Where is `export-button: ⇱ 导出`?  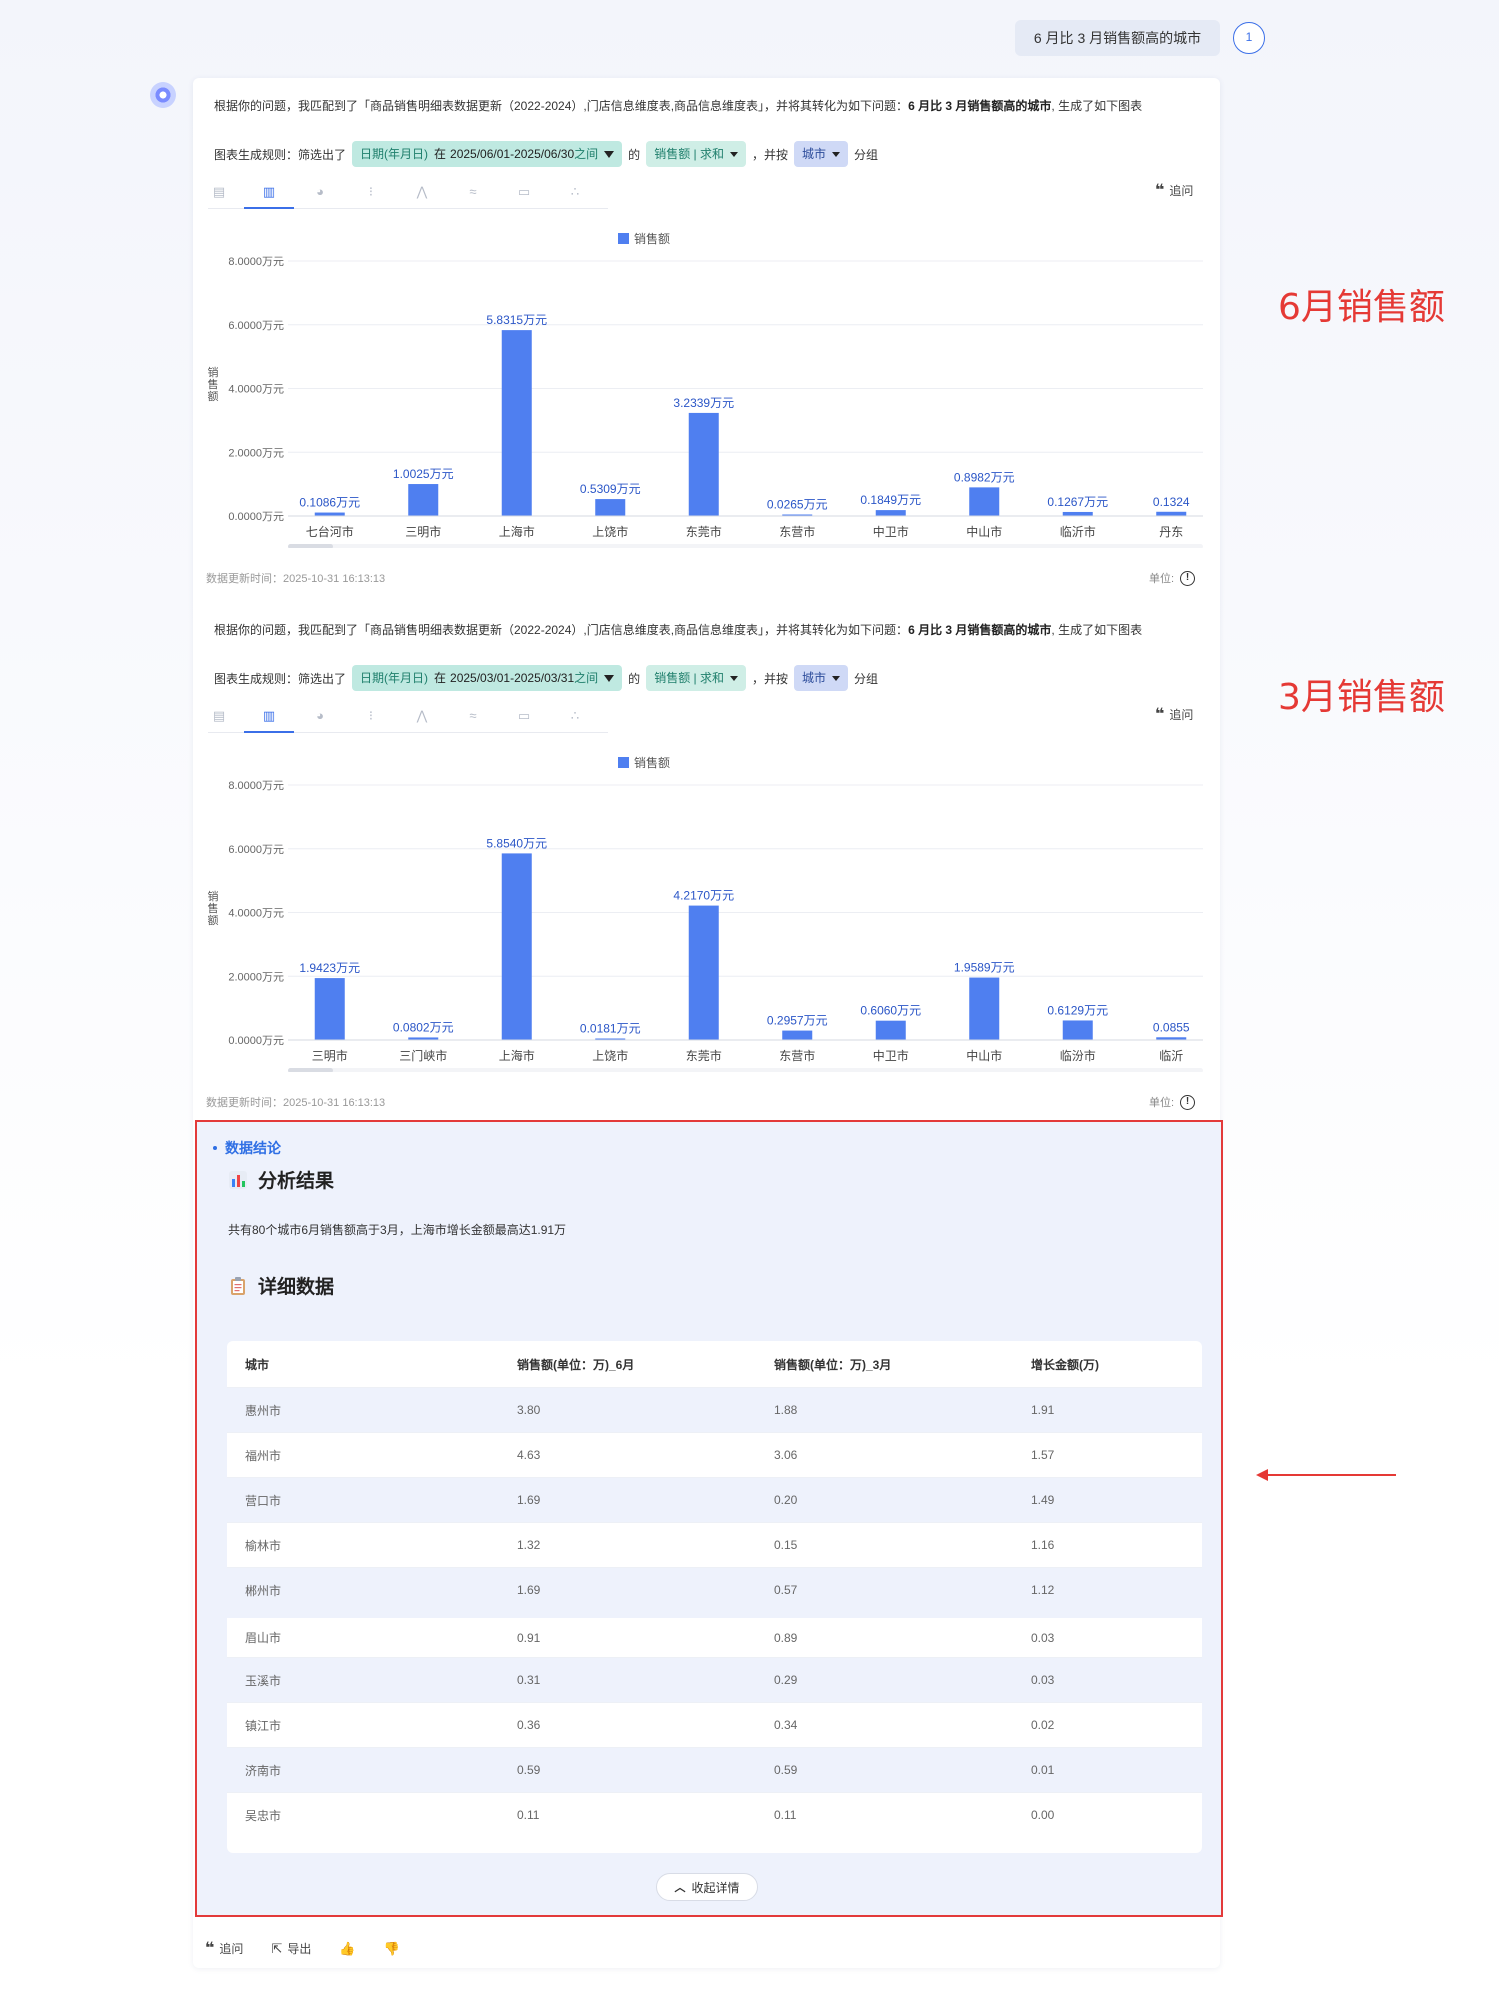
export-button: ⇱ 导出 is located at coordinates (291, 1948).